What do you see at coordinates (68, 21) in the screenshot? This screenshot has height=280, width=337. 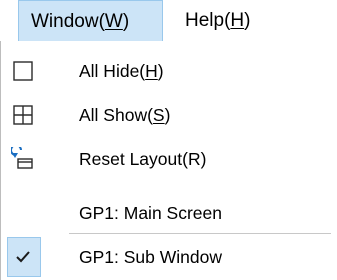 I see `menu-window-label: Window(` at bounding box center [68, 21].